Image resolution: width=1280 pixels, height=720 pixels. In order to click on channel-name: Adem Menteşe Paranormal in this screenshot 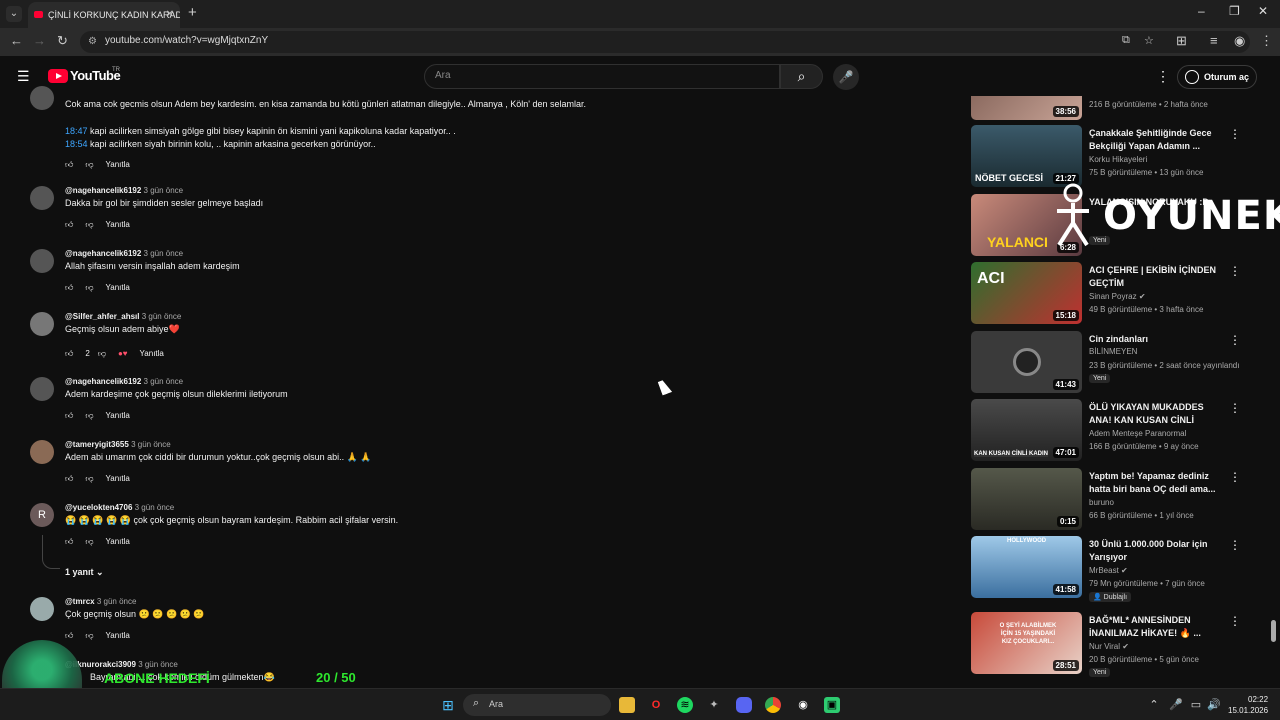, I will do `click(1137, 433)`.